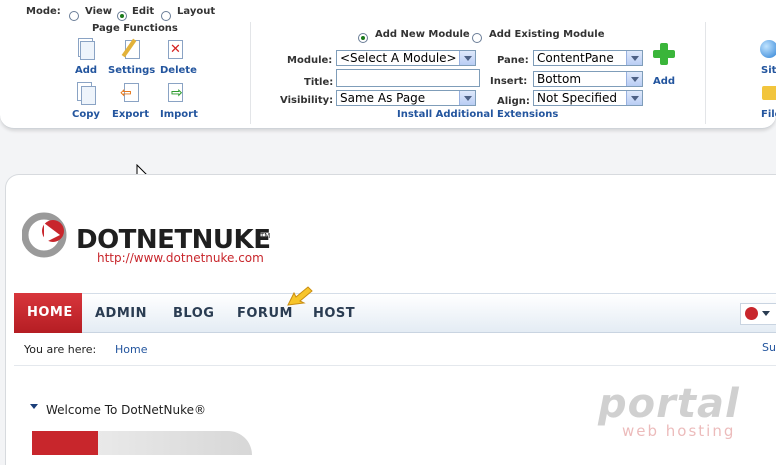 Image resolution: width=776 pixels, height=465 pixels. What do you see at coordinates (142, 443) in the screenshot?
I see `welcome-image` at bounding box center [142, 443].